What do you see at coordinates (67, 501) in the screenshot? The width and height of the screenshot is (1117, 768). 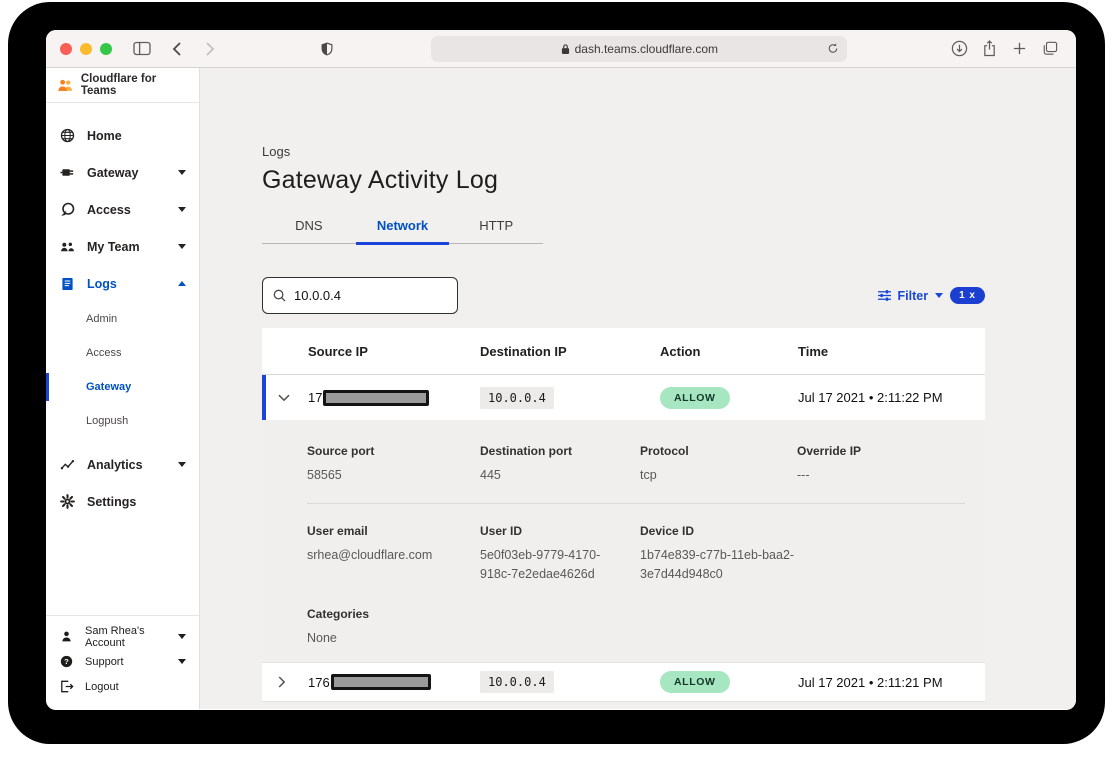 I see `settings-icon` at bounding box center [67, 501].